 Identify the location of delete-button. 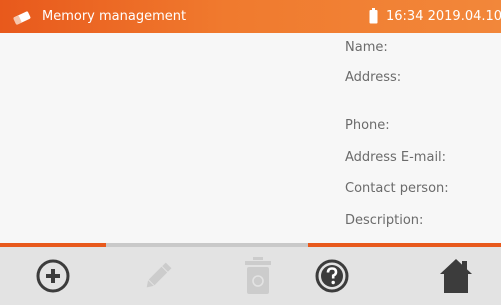
(258, 276).